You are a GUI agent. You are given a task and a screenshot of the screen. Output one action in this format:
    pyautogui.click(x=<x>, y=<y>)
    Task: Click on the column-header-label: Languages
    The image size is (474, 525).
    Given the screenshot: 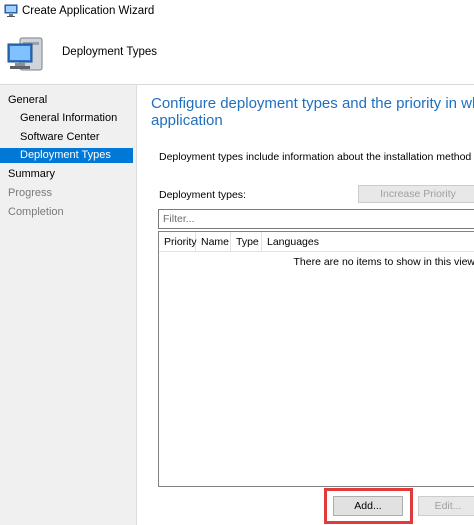 What is the action you would take?
    pyautogui.click(x=293, y=242)
    